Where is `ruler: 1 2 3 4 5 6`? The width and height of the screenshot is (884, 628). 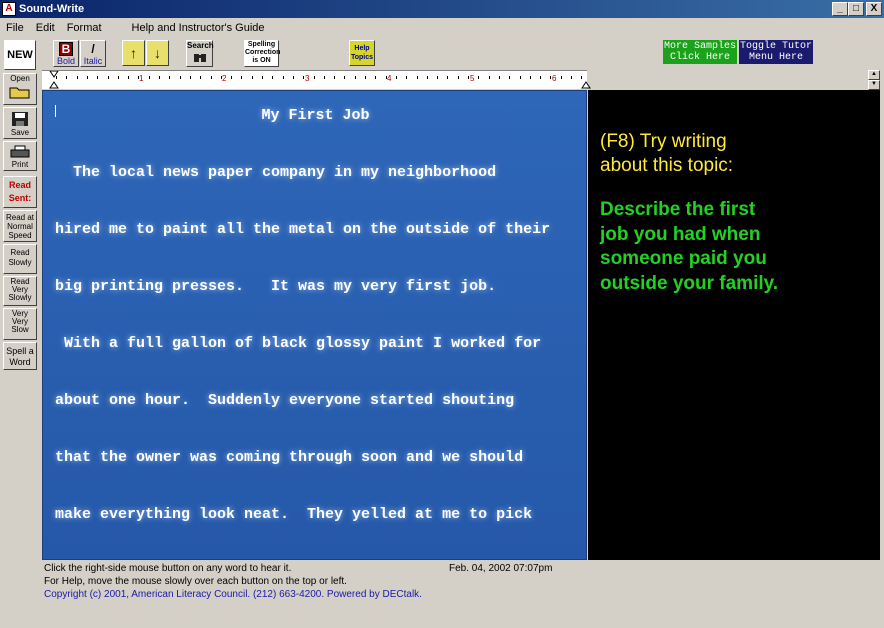
ruler: 1 2 3 4 5 6 is located at coordinates (316, 79).